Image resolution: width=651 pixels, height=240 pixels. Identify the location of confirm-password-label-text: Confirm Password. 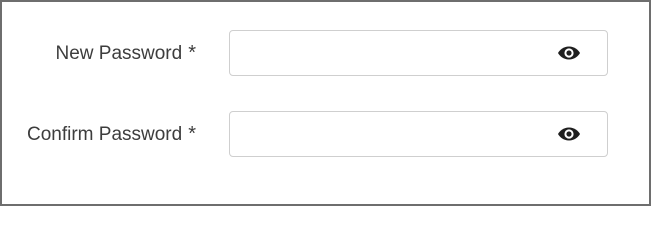
(104, 134).